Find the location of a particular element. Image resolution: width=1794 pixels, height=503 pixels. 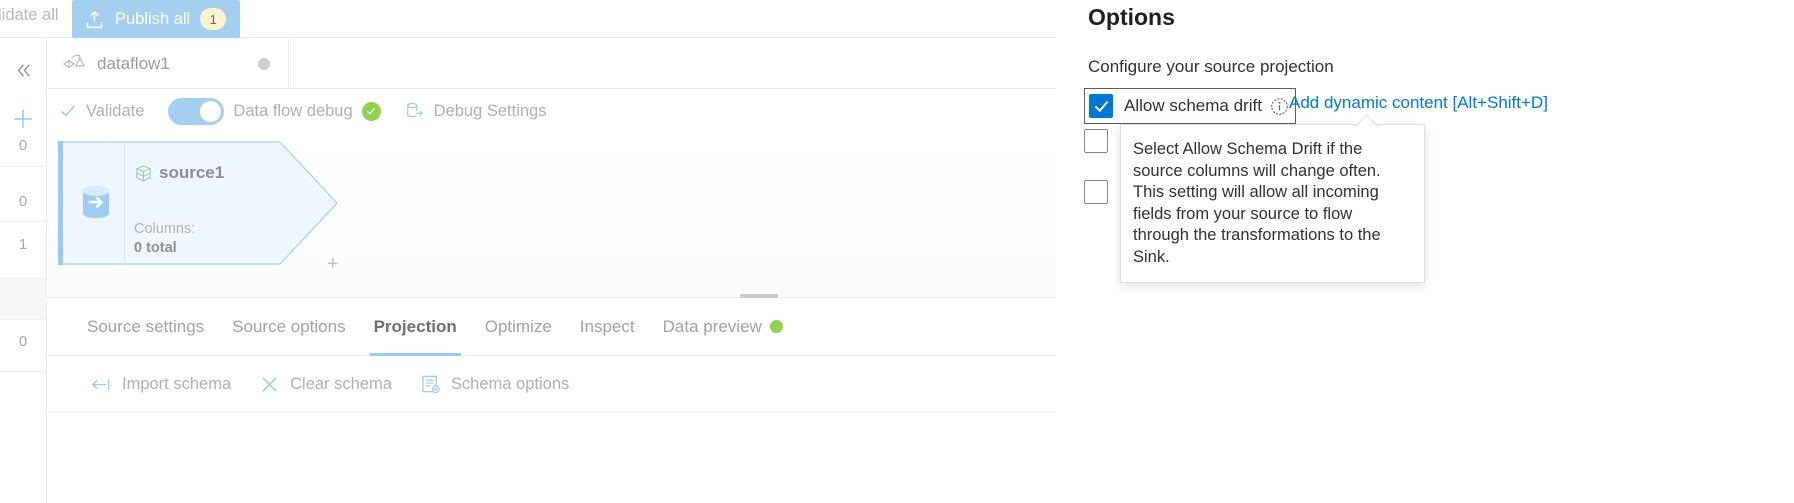

tab-source-options: Source options is located at coordinates (288, 327).